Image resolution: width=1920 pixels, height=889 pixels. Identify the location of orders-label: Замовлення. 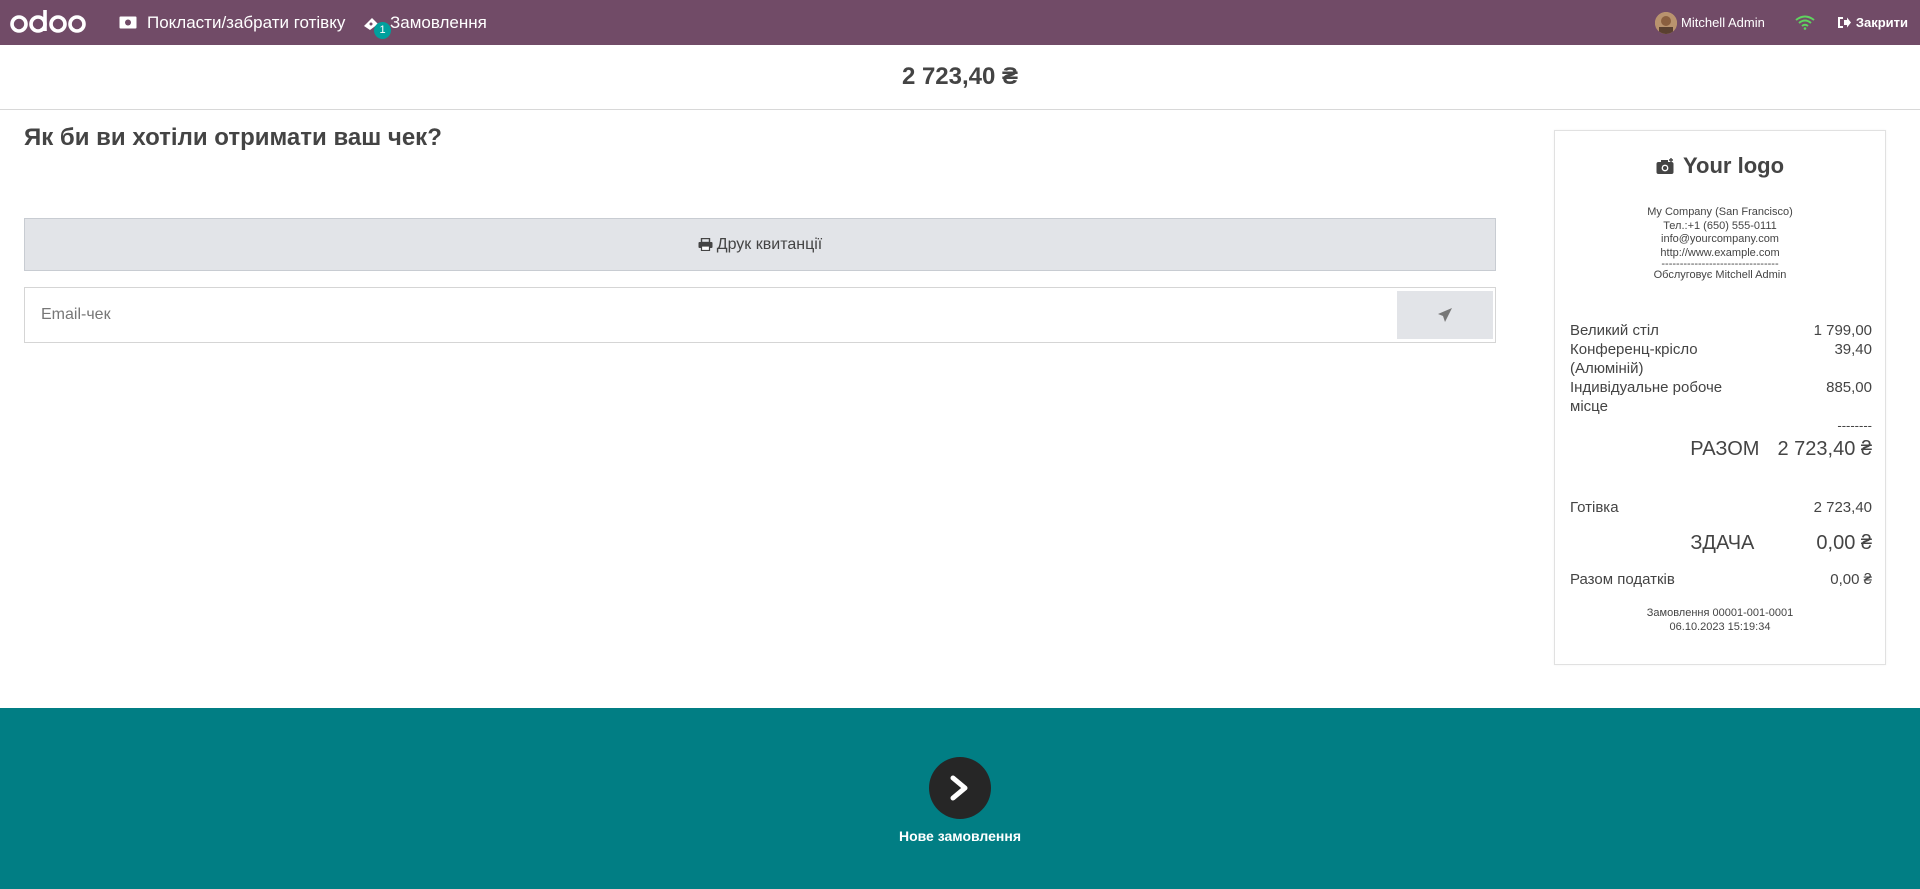
(438, 22).